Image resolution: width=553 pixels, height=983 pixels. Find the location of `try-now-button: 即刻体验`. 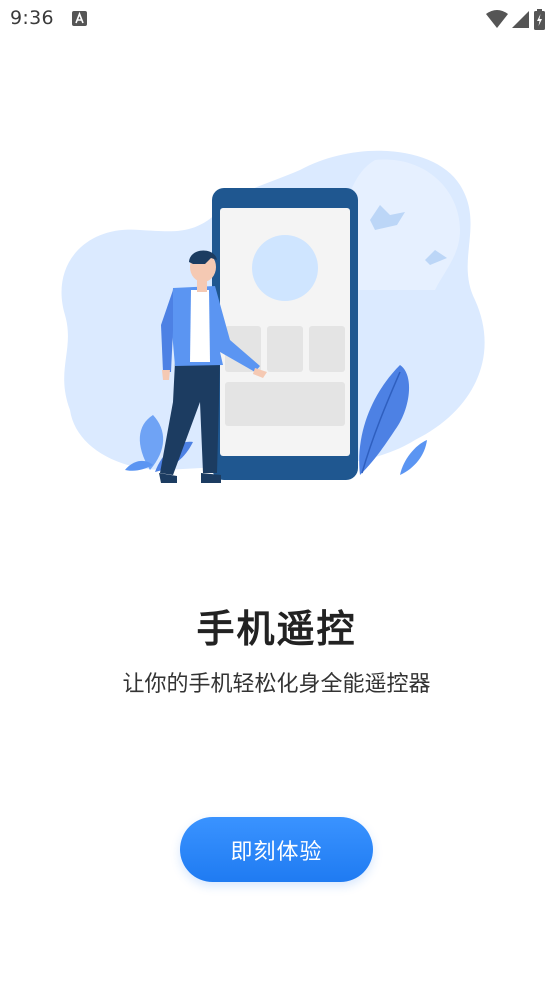

try-now-button: 即刻体验 is located at coordinates (276, 849).